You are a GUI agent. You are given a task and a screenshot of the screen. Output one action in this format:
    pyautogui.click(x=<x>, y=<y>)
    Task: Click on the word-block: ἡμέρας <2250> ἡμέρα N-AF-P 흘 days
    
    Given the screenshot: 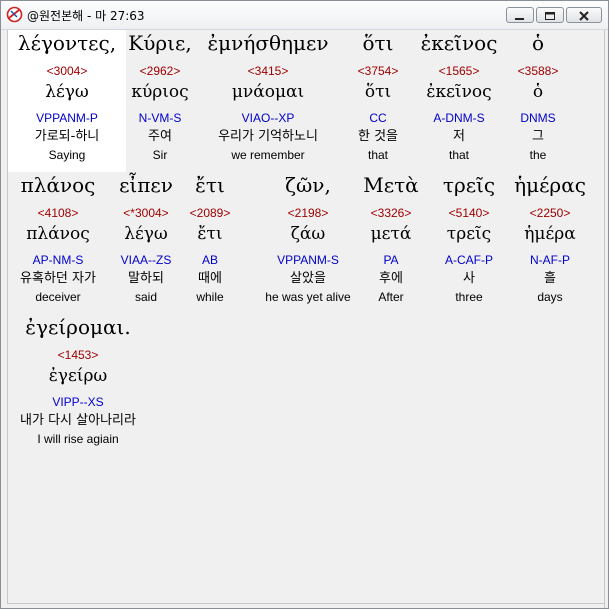 What is the action you would take?
    pyautogui.click(x=550, y=242)
    